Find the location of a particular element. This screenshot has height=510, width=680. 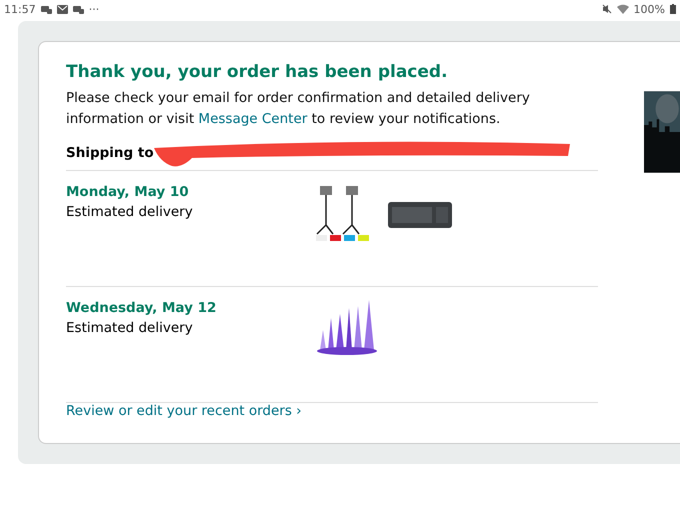

wifi-icon is located at coordinates (622, 9).